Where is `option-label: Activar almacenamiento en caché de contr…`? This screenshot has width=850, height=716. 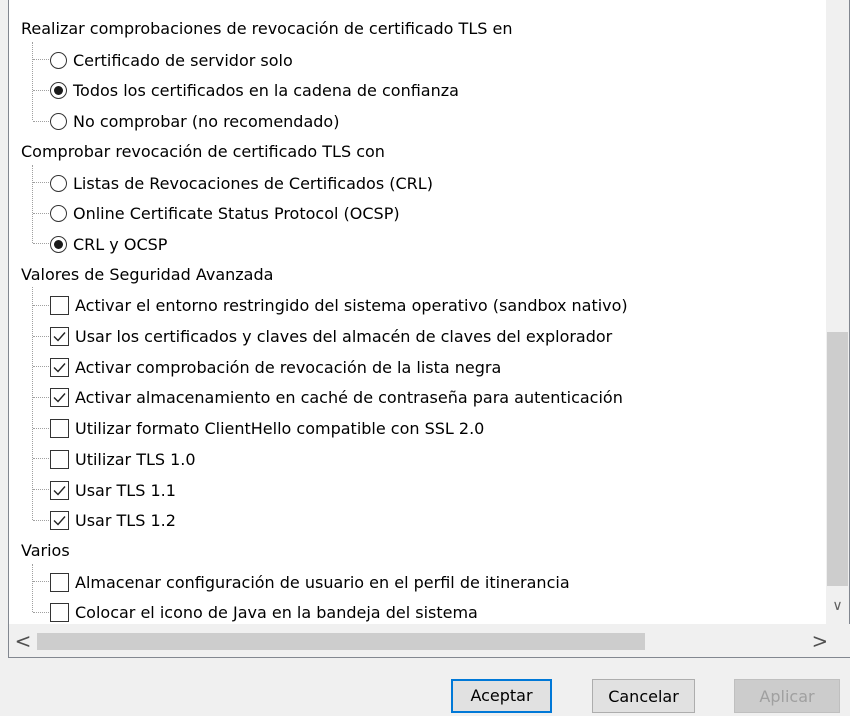
option-label: Activar almacenamiento en caché de contr… is located at coordinates (349, 398).